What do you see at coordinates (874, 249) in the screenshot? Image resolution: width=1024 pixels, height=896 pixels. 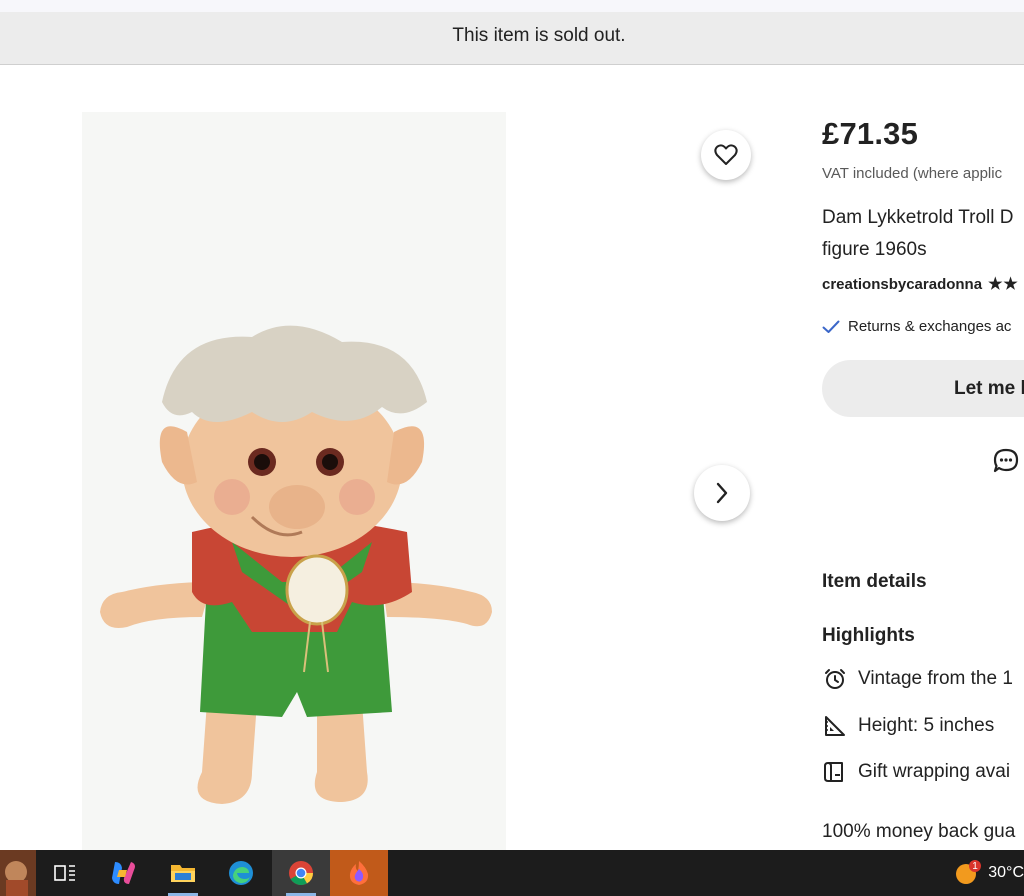 I see `listing-title-line-2: figure 1960s` at bounding box center [874, 249].